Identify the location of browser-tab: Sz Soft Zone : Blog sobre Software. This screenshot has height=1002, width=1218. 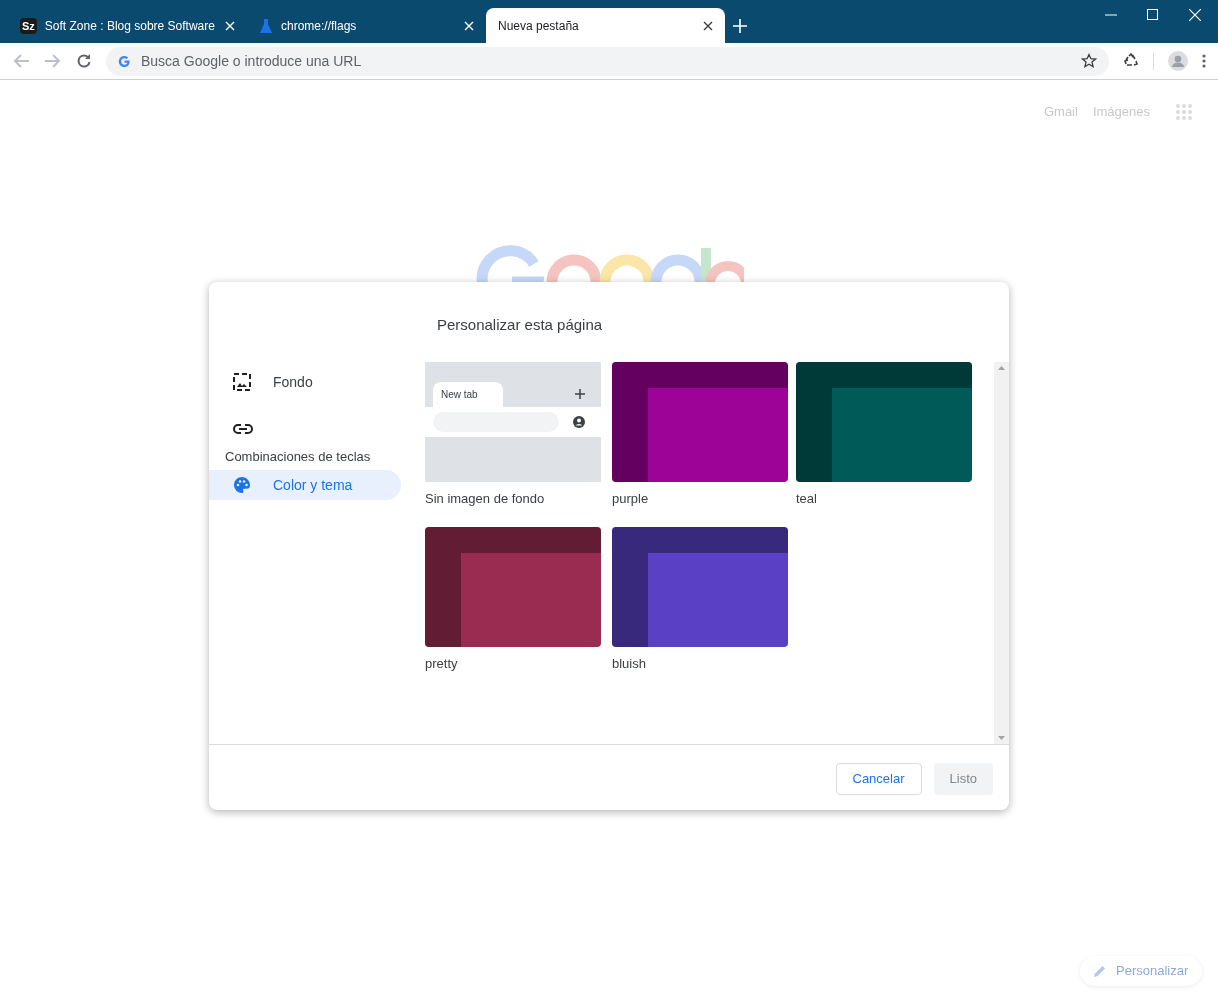
(127, 25).